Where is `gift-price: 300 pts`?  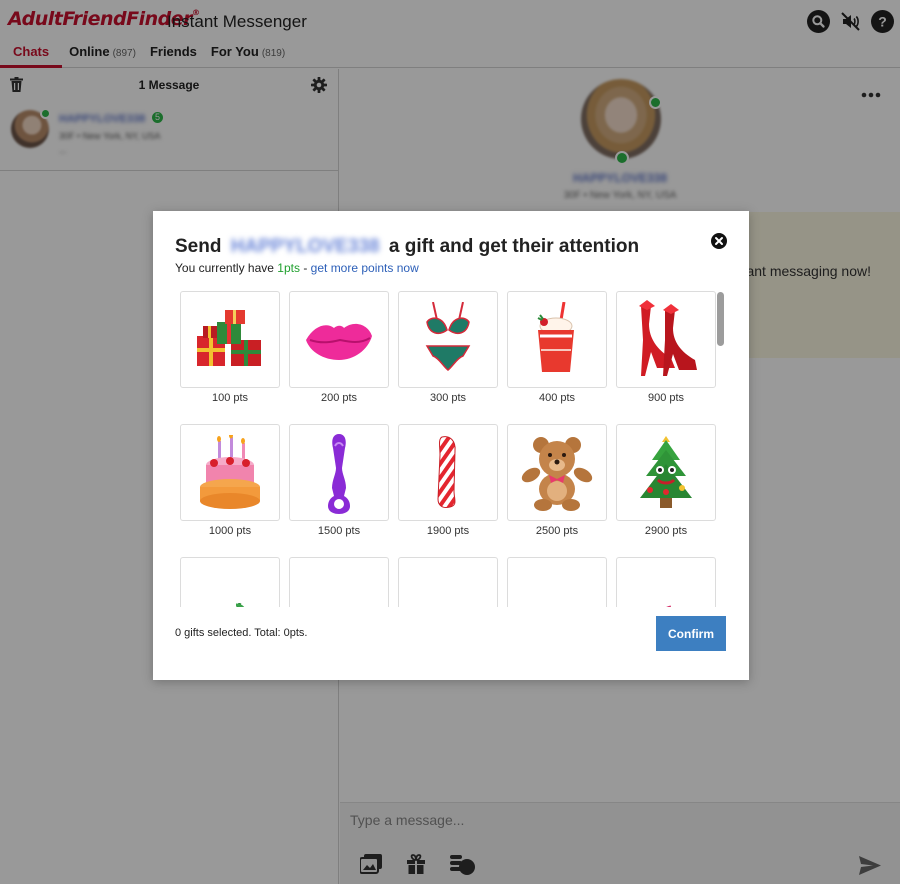
gift-price: 300 pts is located at coordinates (448, 398).